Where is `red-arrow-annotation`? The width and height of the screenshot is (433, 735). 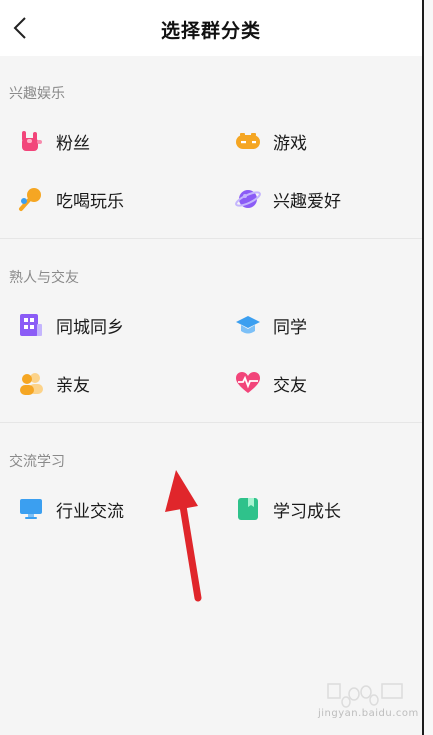 red-arrow-annotation is located at coordinates (183, 536).